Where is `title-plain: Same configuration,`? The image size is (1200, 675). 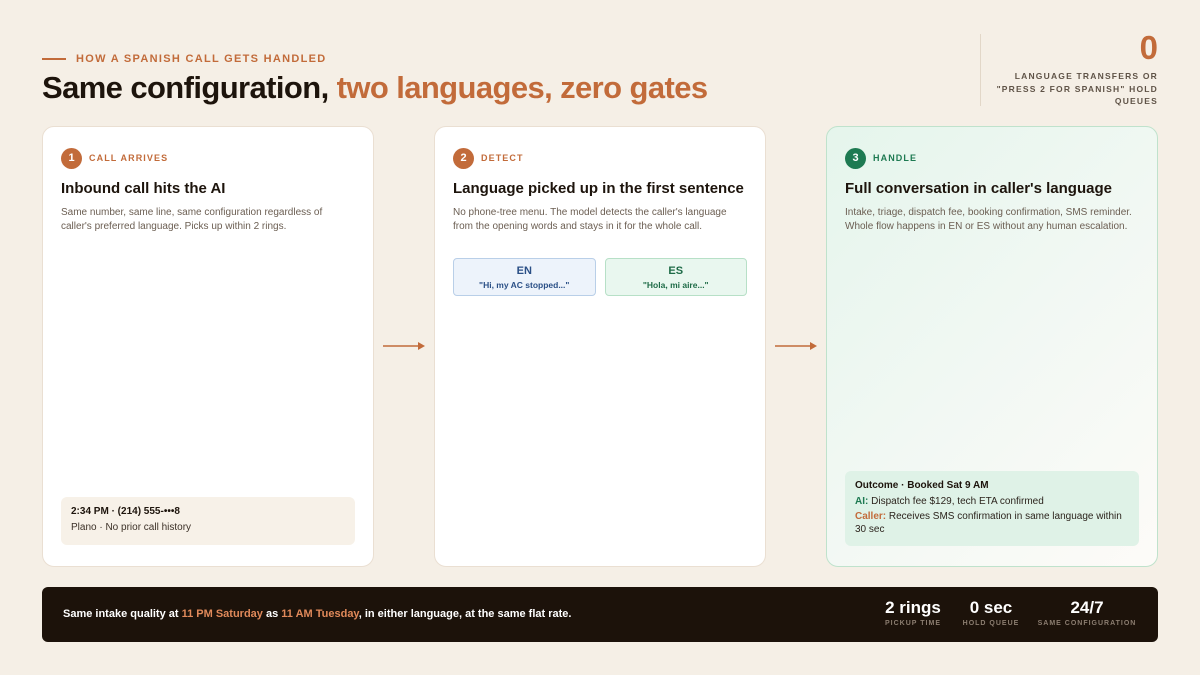 title-plain: Same configuration, is located at coordinates (189, 87).